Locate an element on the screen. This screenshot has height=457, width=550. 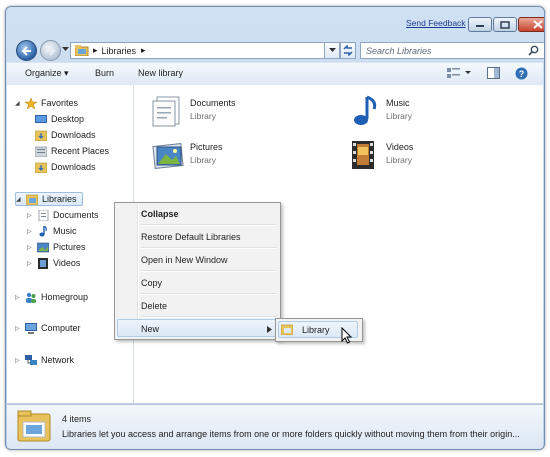
help-icon: ? is located at coordinates (521, 73).